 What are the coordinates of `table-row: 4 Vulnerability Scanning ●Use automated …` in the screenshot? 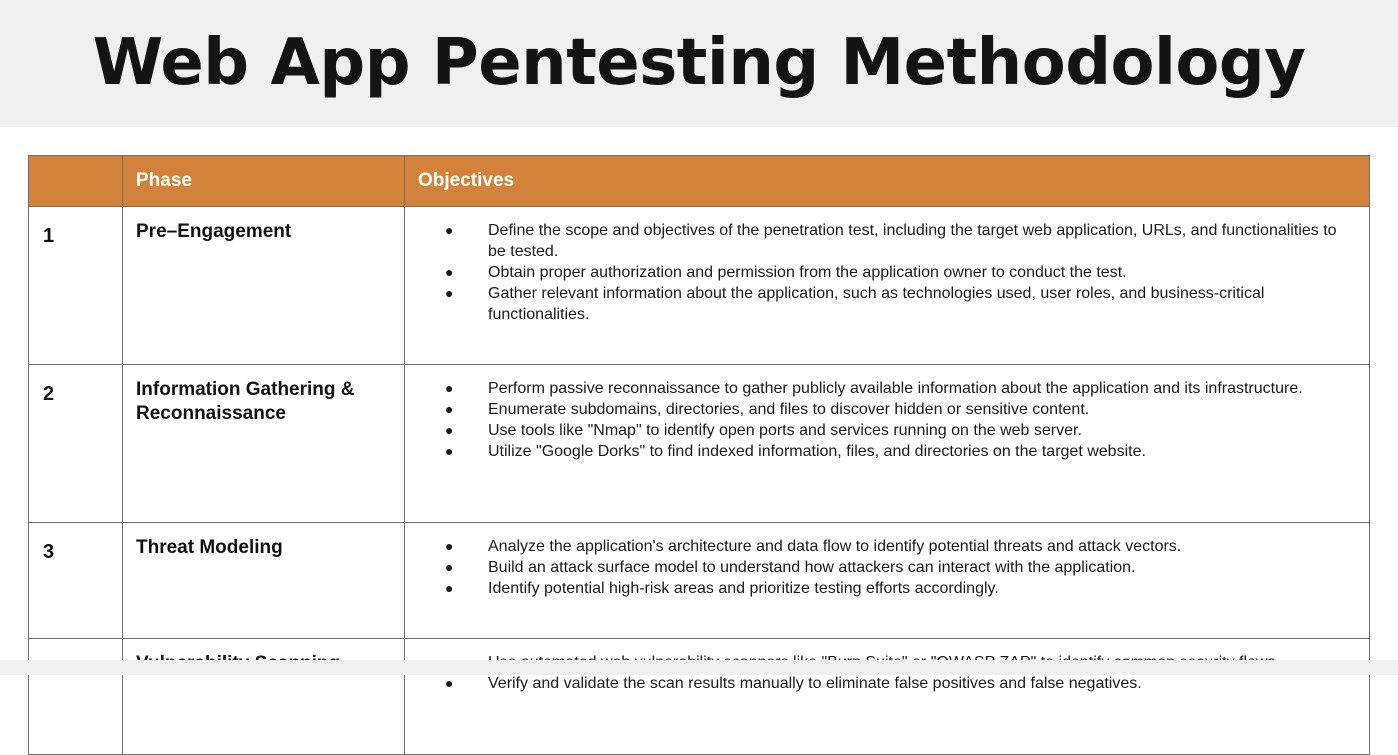 It's located at (699, 696).